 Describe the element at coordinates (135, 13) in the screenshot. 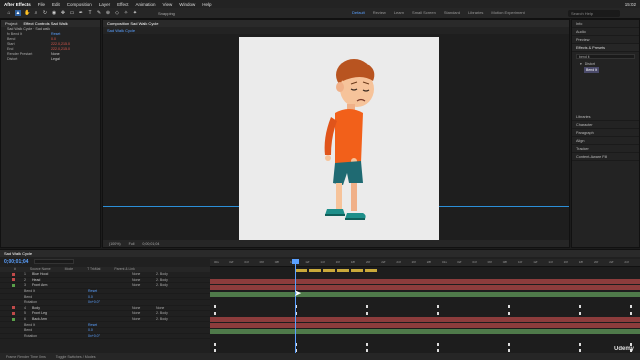

I see `puppet-tool-icon: ✦` at that location.